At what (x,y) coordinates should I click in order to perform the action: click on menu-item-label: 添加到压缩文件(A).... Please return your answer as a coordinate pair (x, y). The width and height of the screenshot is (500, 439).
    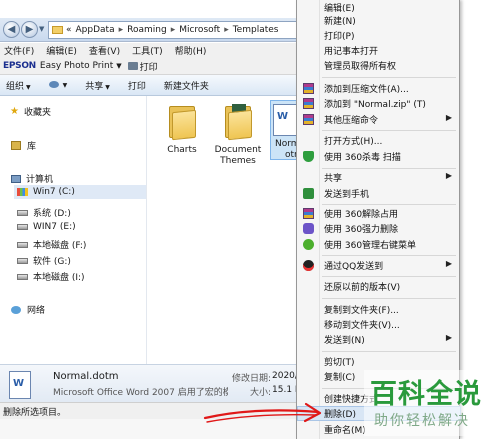
    Looking at the image, I should click on (366, 90).